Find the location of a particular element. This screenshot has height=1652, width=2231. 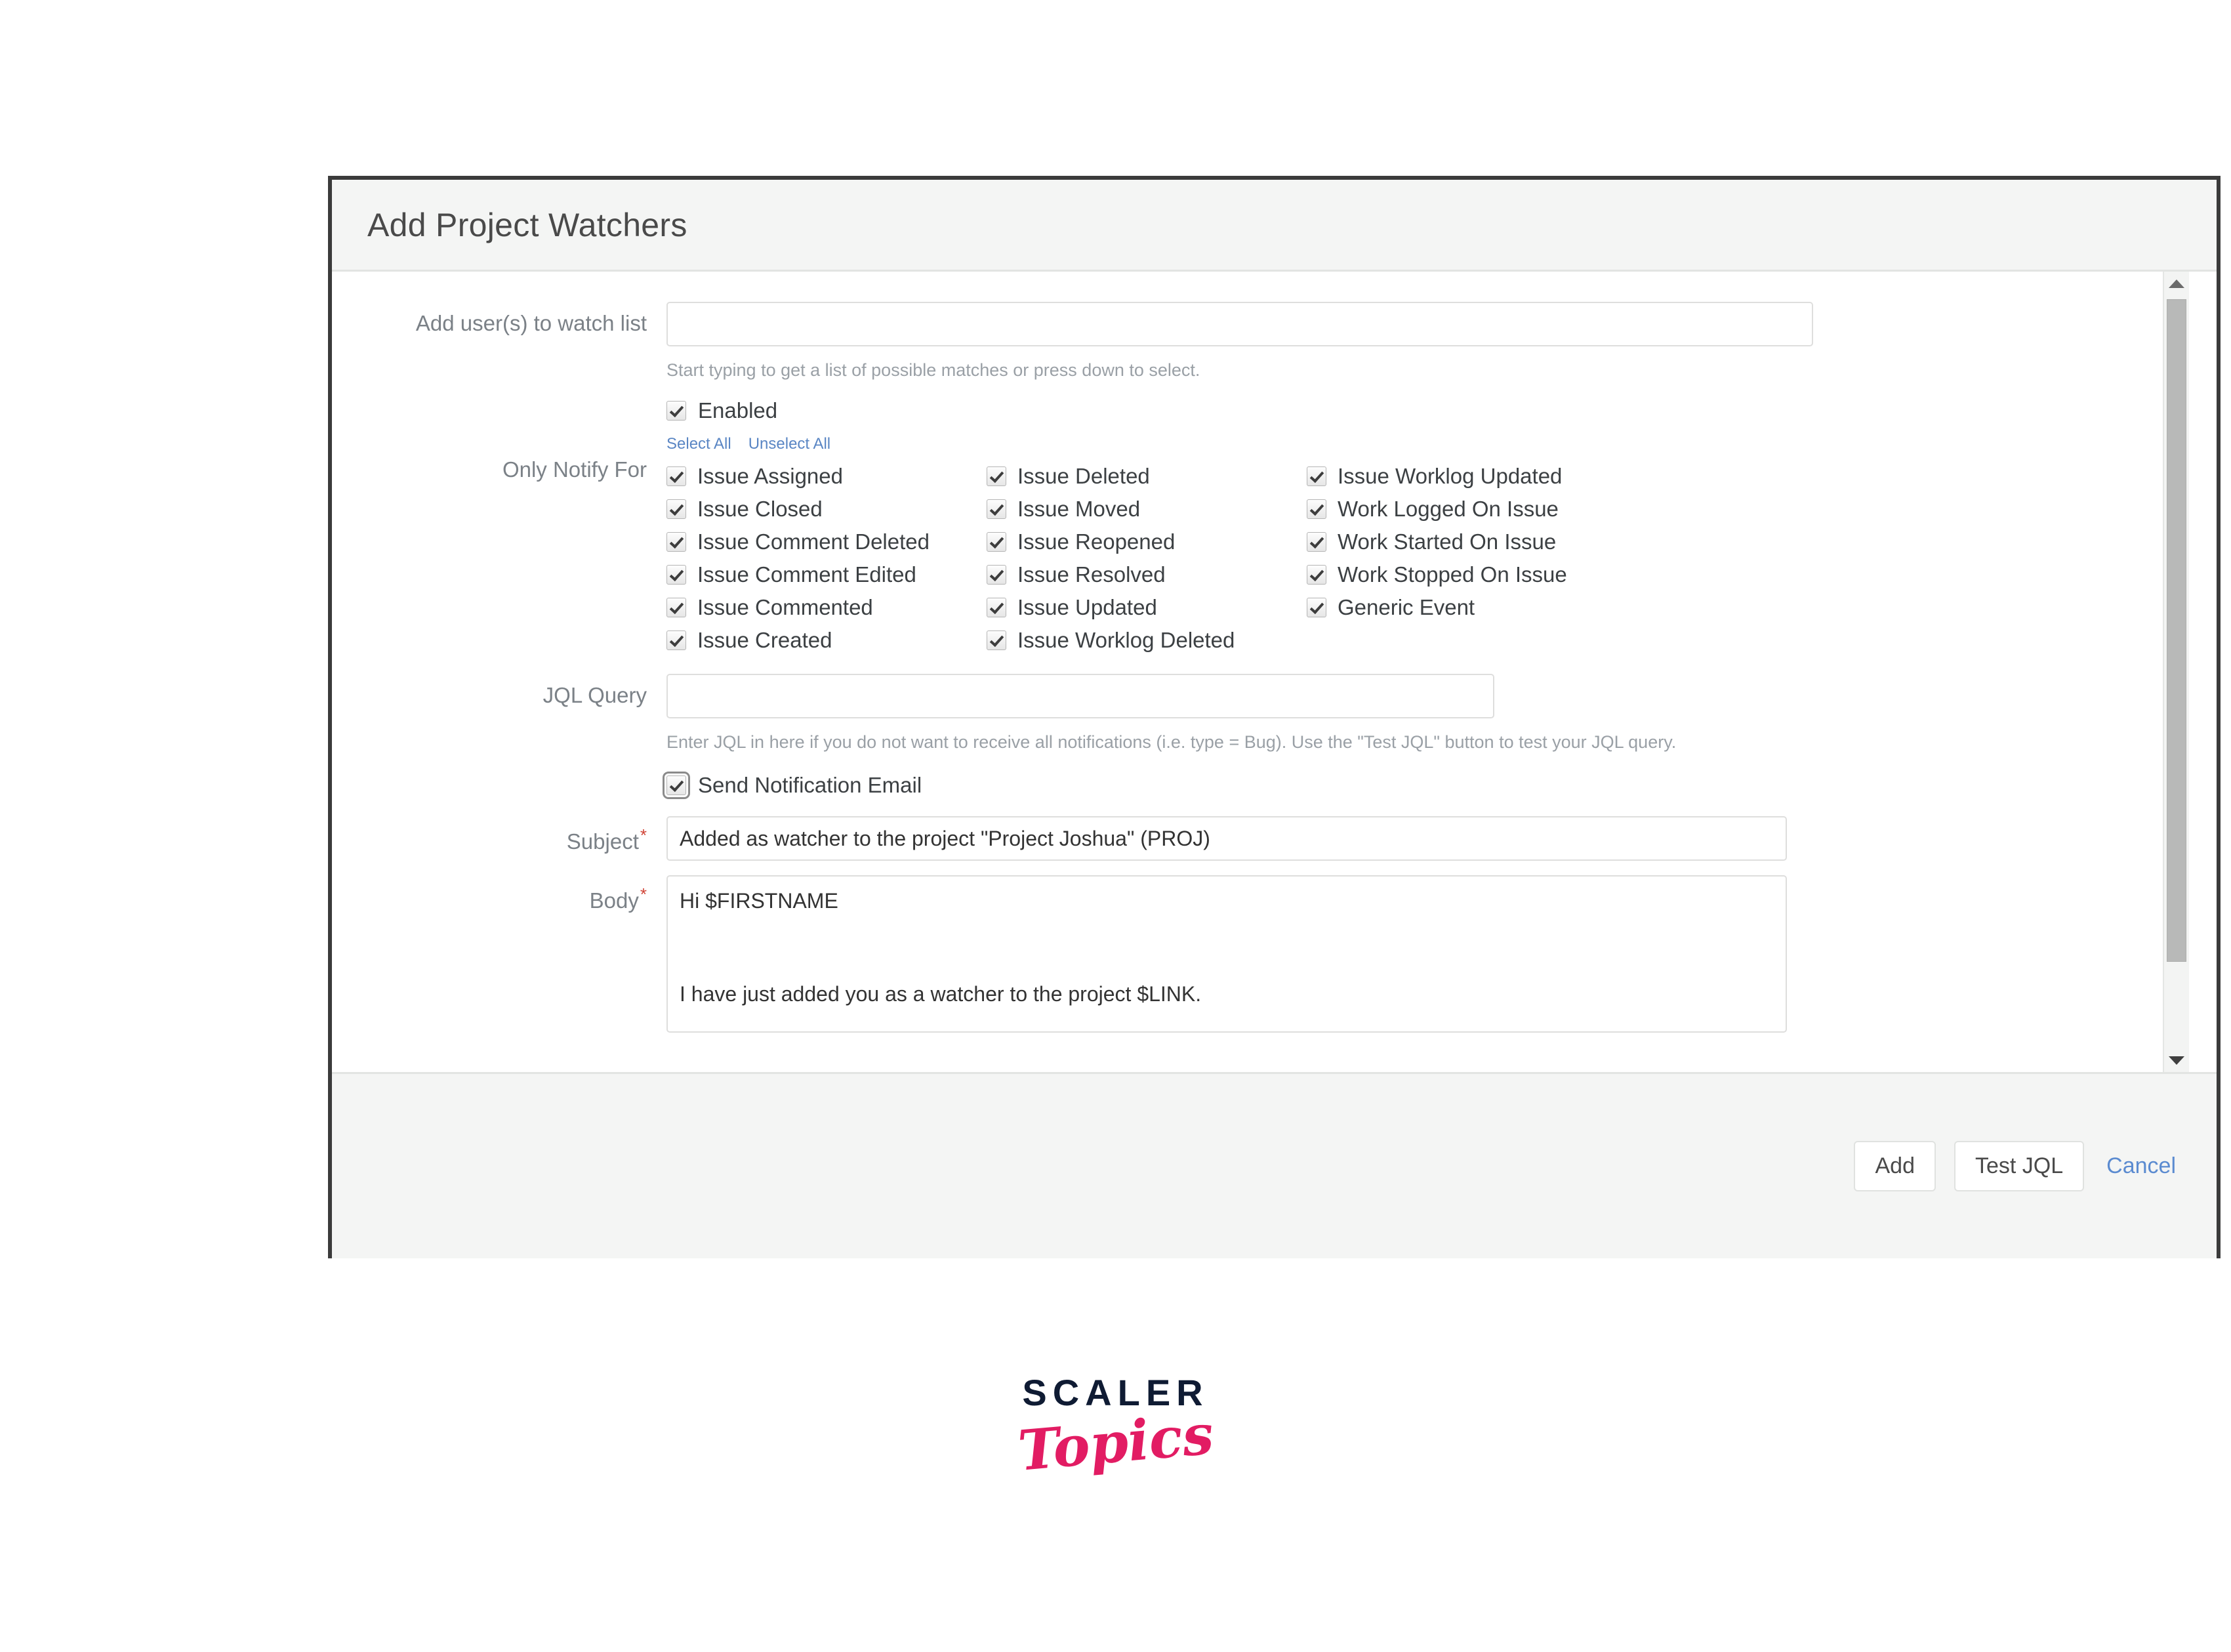

event-label: Issue Updated is located at coordinates (1087, 607).